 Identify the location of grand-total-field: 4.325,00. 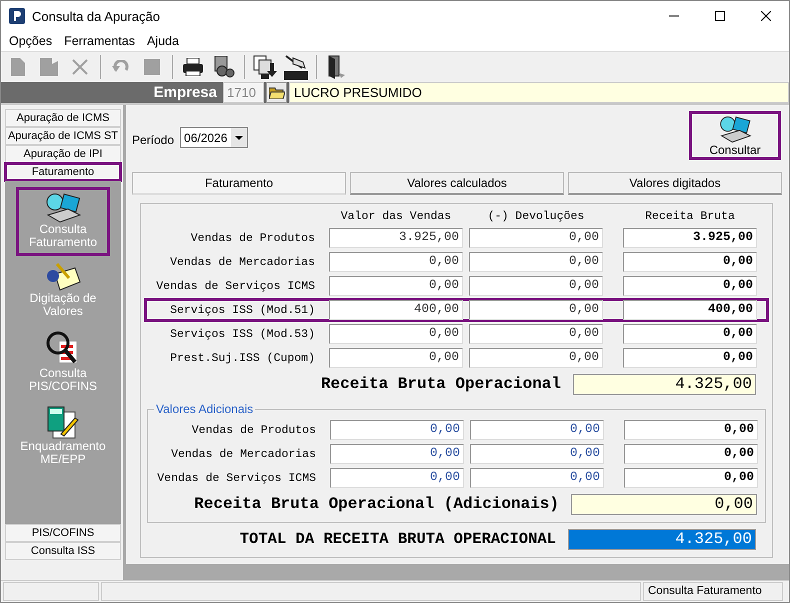
(662, 539).